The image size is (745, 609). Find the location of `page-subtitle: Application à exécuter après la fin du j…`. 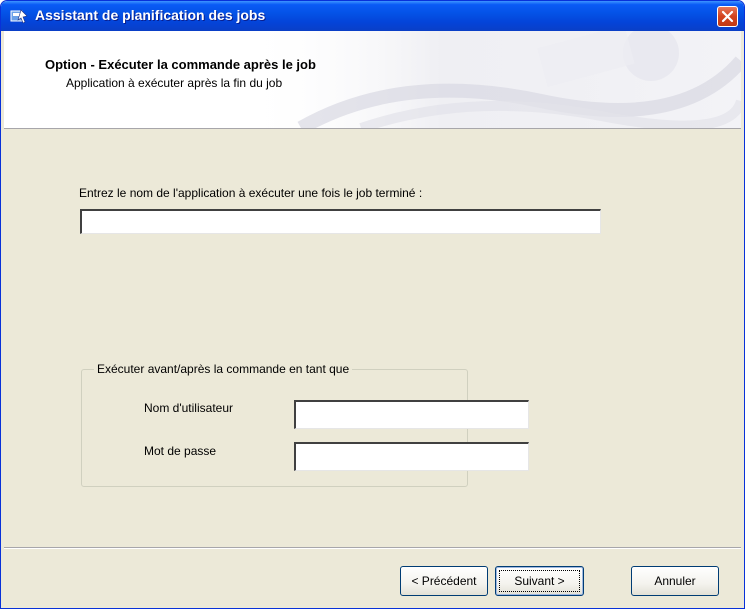

page-subtitle: Application à exécuter après la fin du j… is located at coordinates (174, 83).